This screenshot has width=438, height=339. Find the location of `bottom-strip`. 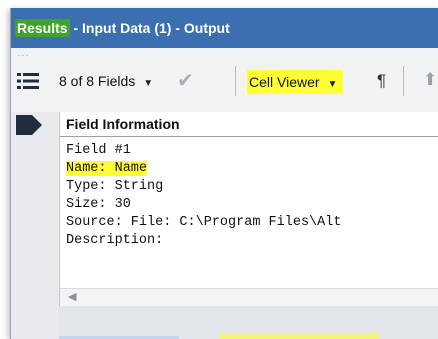

bottom-strip is located at coordinates (248, 322).